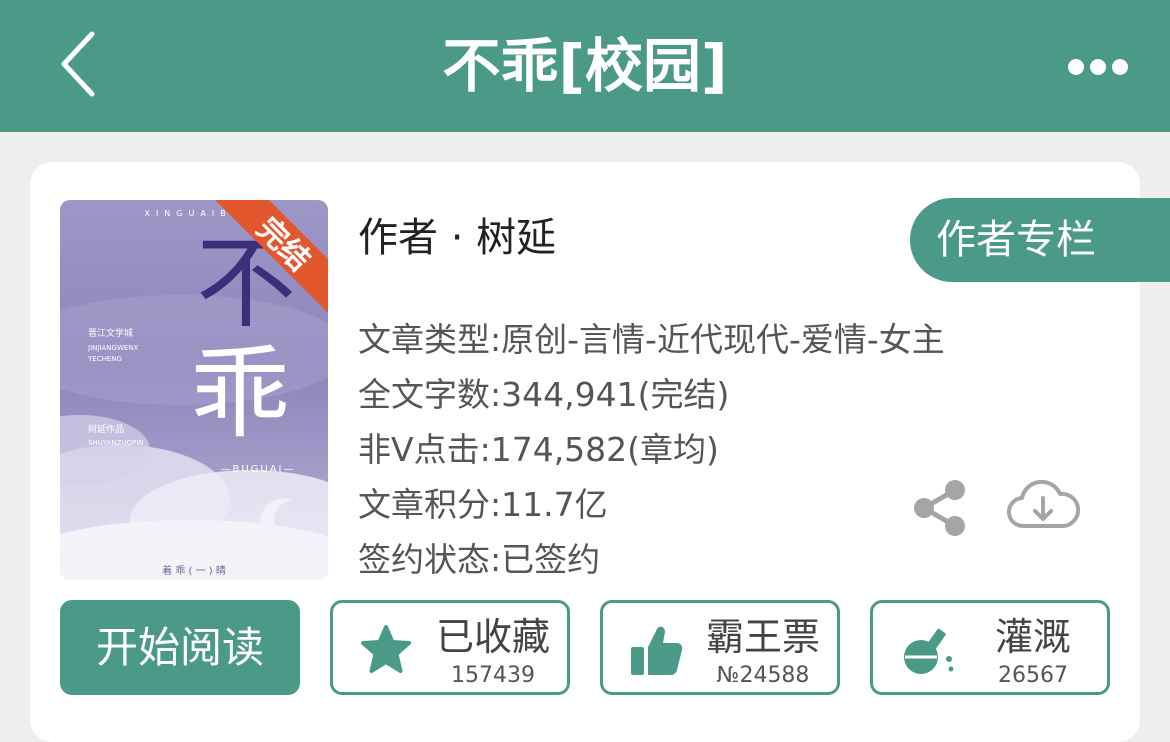 The width and height of the screenshot is (1170, 742). Describe the element at coordinates (104, 359) in the screenshot. I see `cover-series-en-2: YECHENG` at that location.